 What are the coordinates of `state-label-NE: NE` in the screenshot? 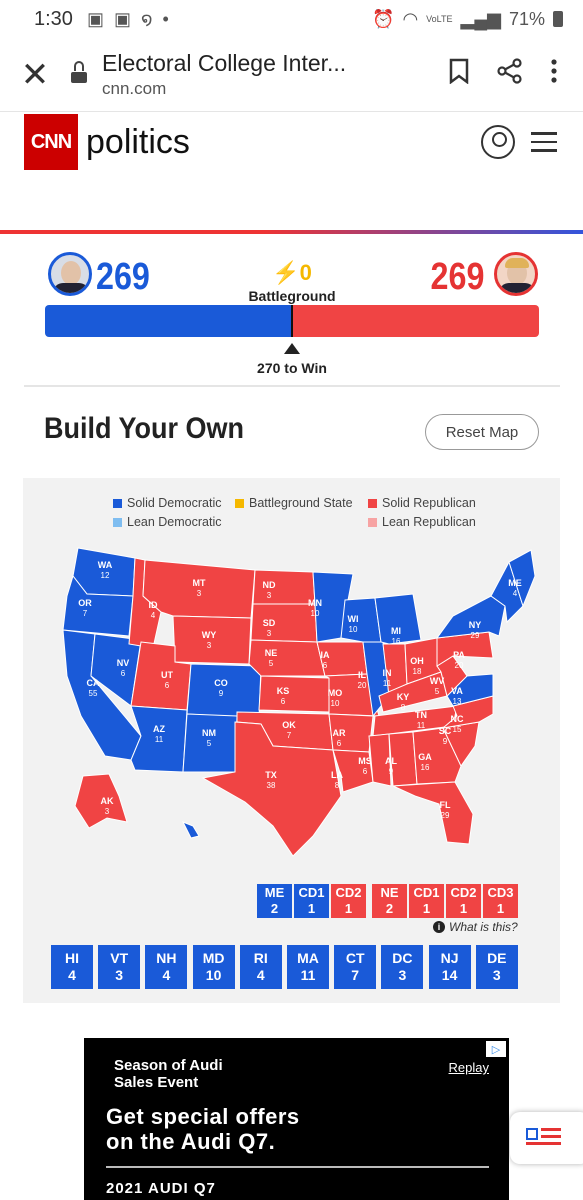 It's located at (271, 653).